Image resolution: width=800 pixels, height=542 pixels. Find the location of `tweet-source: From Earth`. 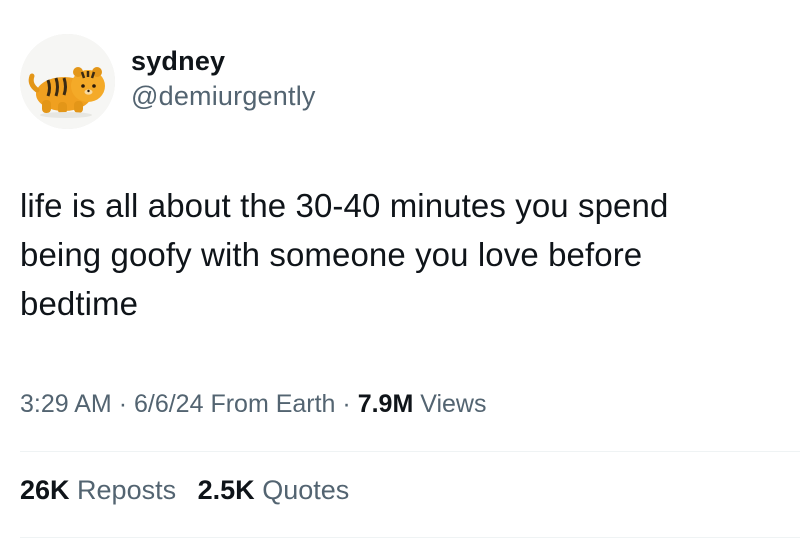

tweet-source: From Earth is located at coordinates (273, 404).